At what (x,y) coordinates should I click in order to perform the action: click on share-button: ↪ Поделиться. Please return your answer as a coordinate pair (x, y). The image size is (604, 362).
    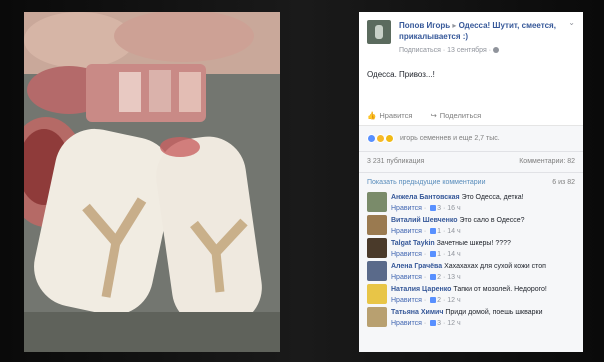
    Looking at the image, I should click on (455, 115).